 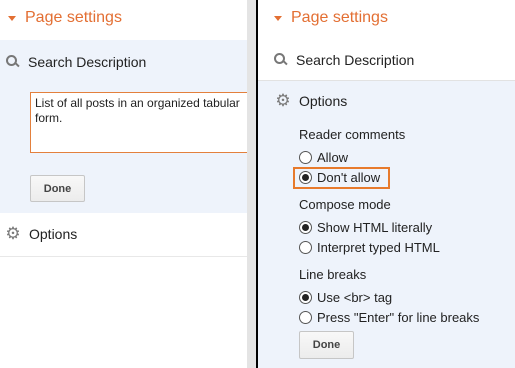 I want to click on radio-use-br-tag: Use <br> tag, so click(x=345, y=297).